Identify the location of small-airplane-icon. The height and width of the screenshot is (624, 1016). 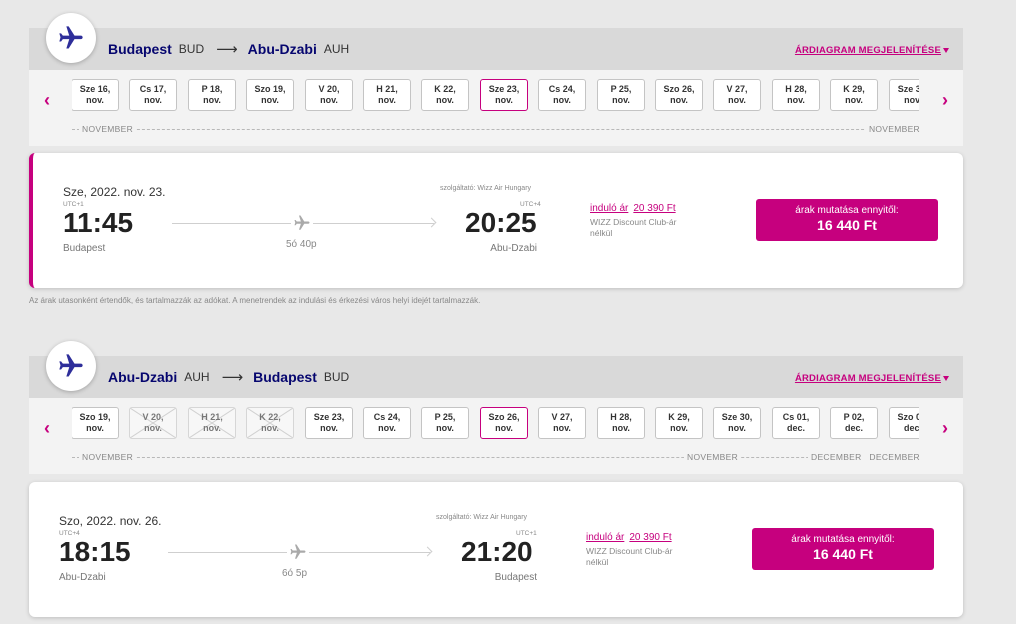
(298, 552).